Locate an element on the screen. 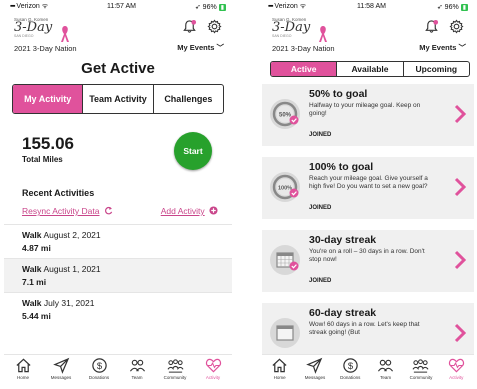 The width and height of the screenshot is (477, 389). list-item: Walk August 1, 2021 7.1 mi is located at coordinates (118, 275).